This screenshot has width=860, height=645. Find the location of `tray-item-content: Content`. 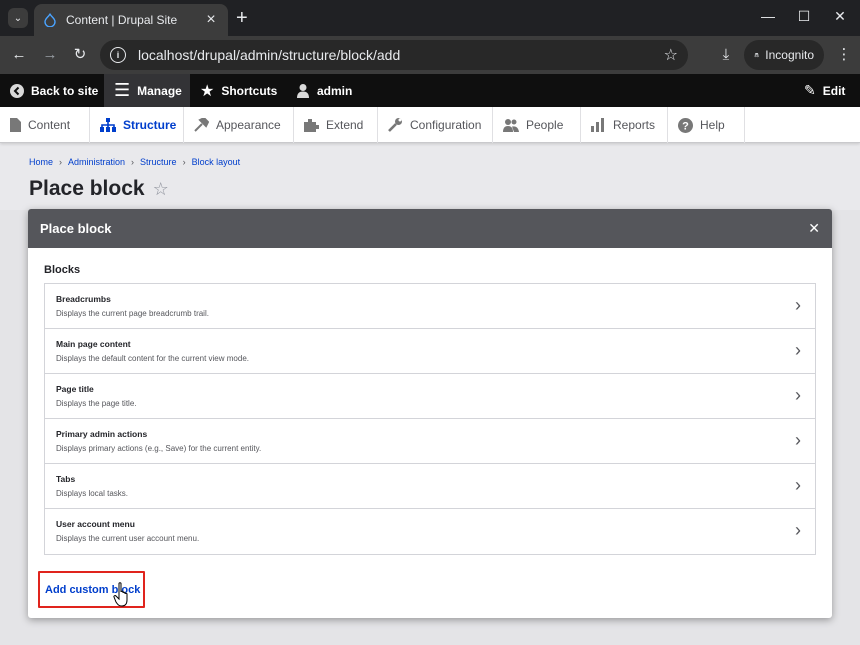

tray-item-content: Content is located at coordinates (45, 125).